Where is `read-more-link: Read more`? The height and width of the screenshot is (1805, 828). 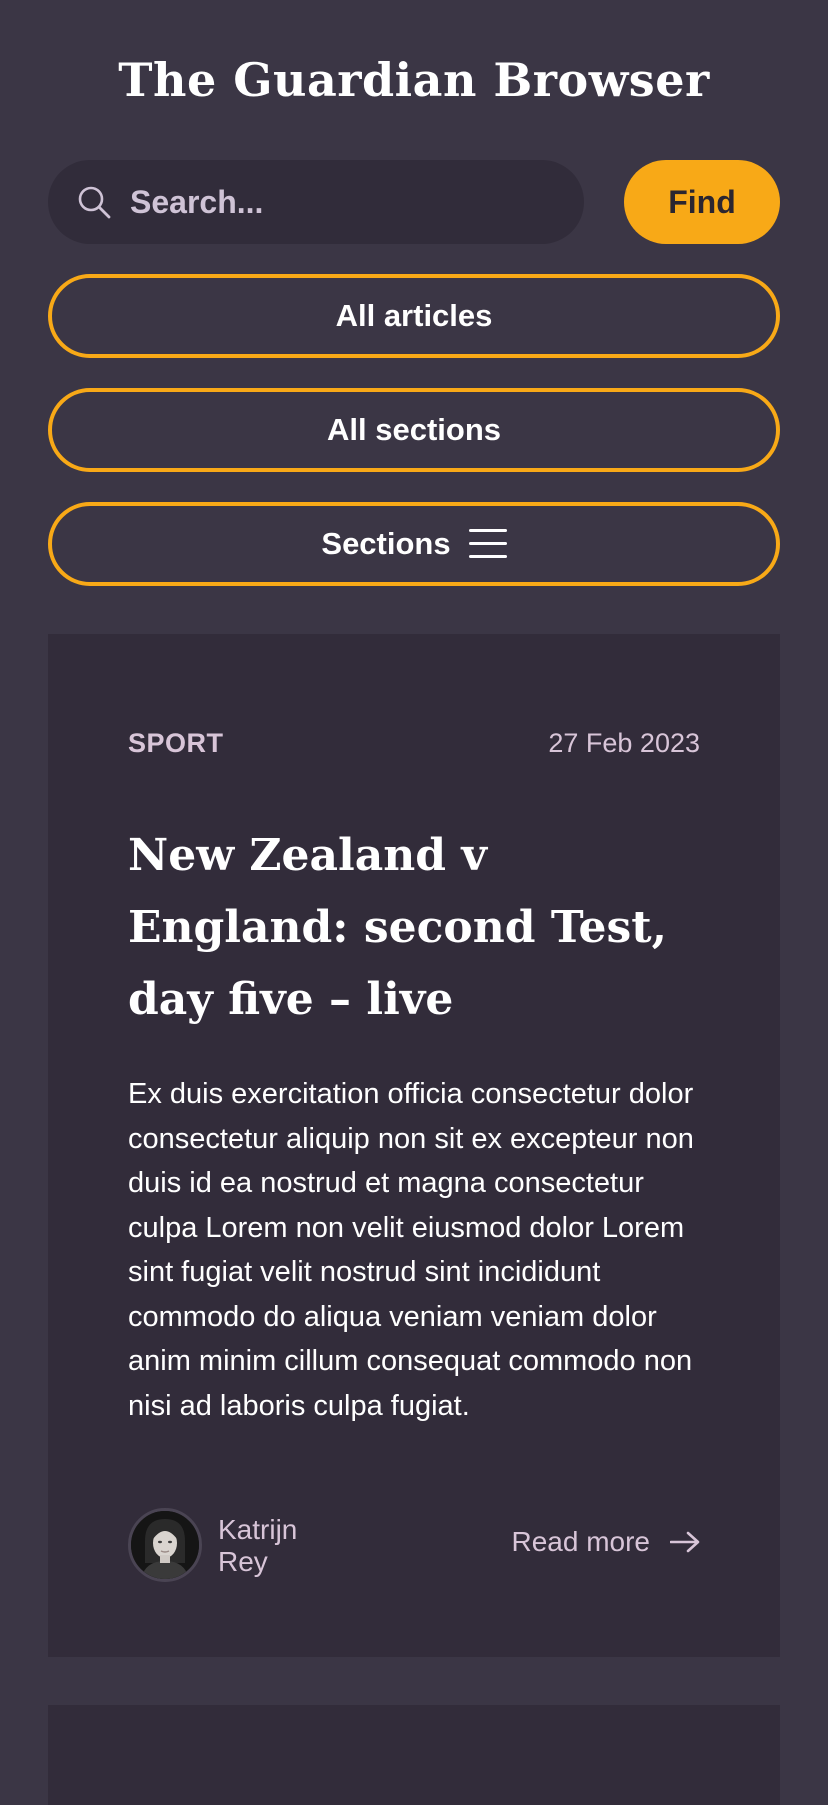 read-more-link: Read more is located at coordinates (605, 1542).